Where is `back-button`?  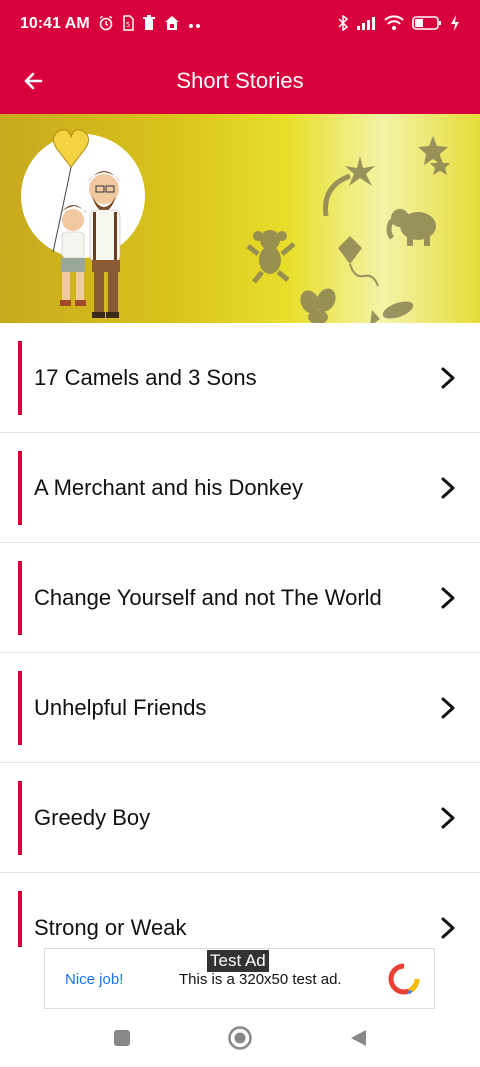 back-button is located at coordinates (33, 81).